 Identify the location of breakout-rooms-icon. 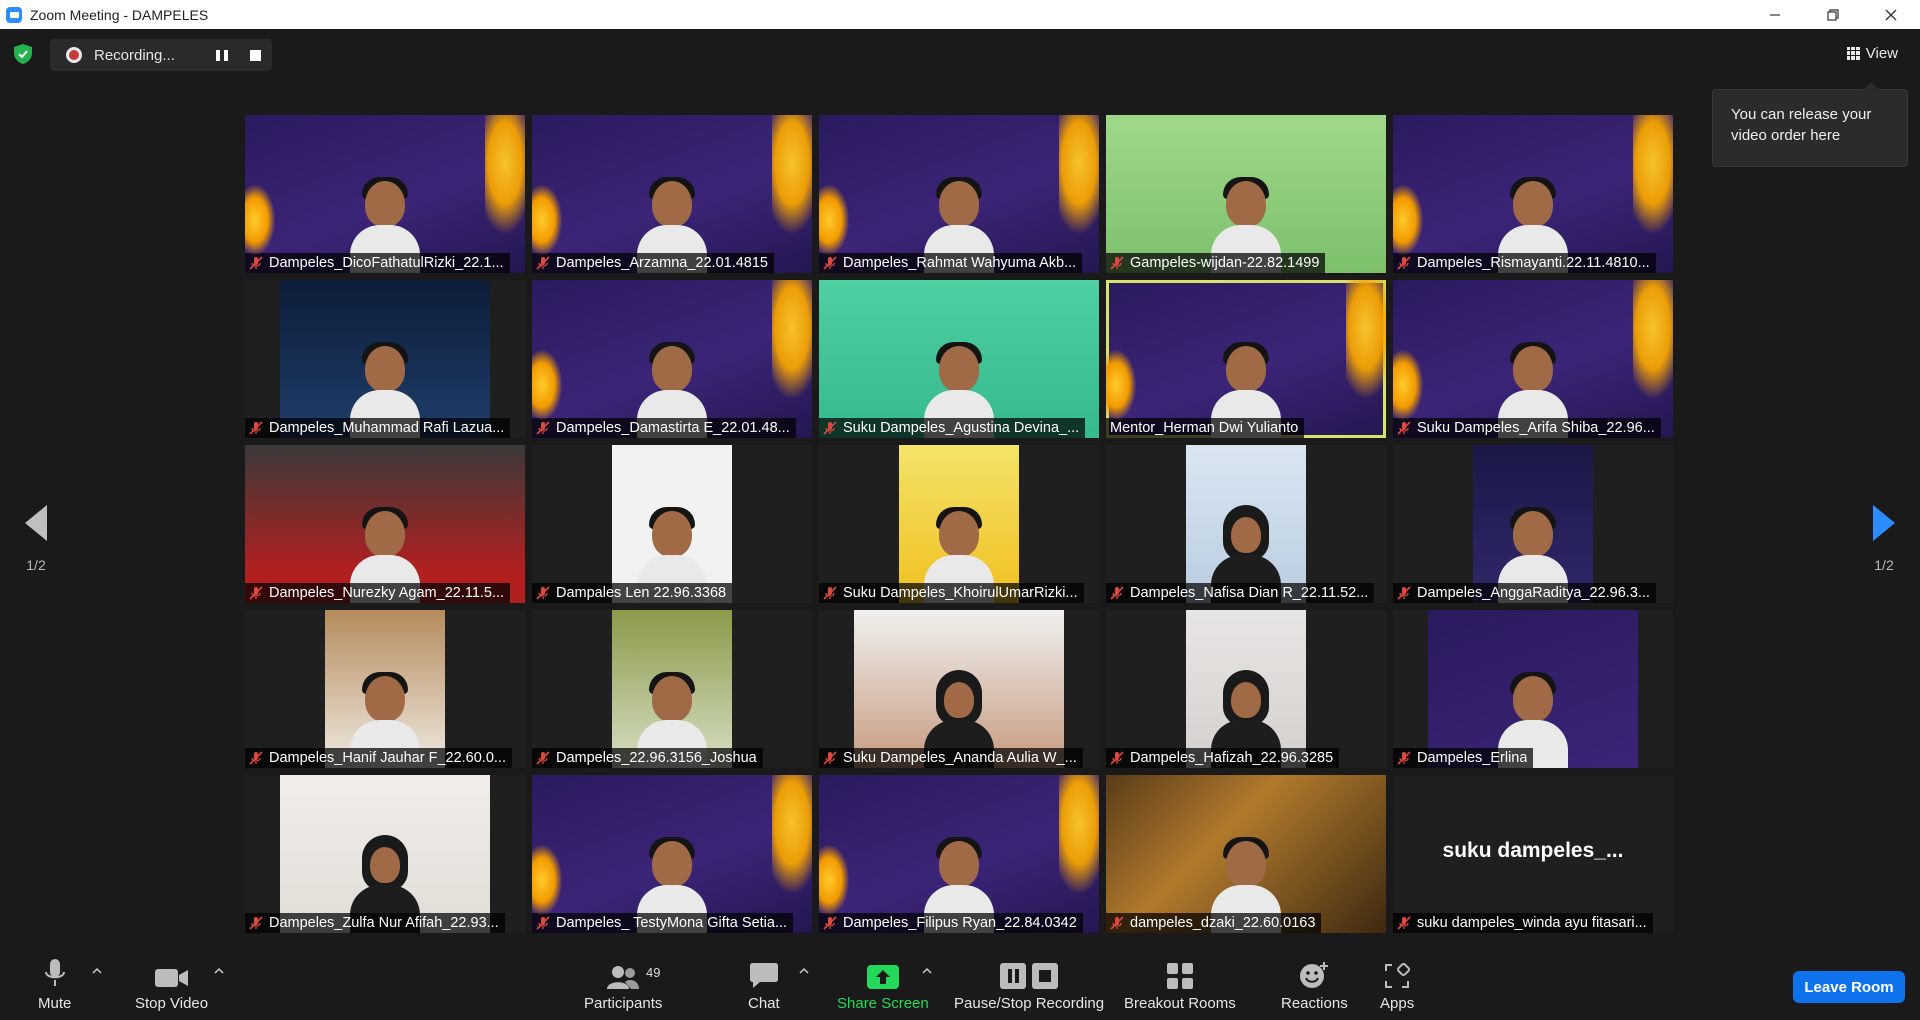
(1179, 976).